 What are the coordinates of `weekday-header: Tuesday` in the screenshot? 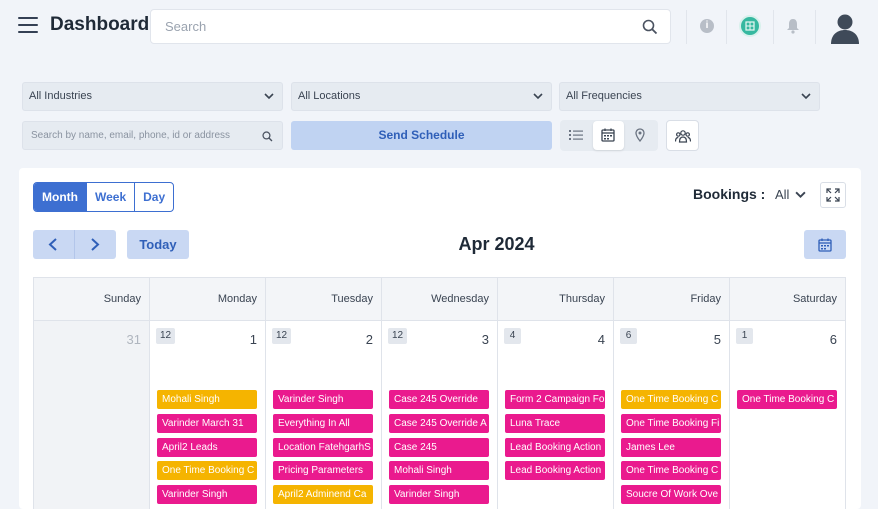 It's located at (324, 299).